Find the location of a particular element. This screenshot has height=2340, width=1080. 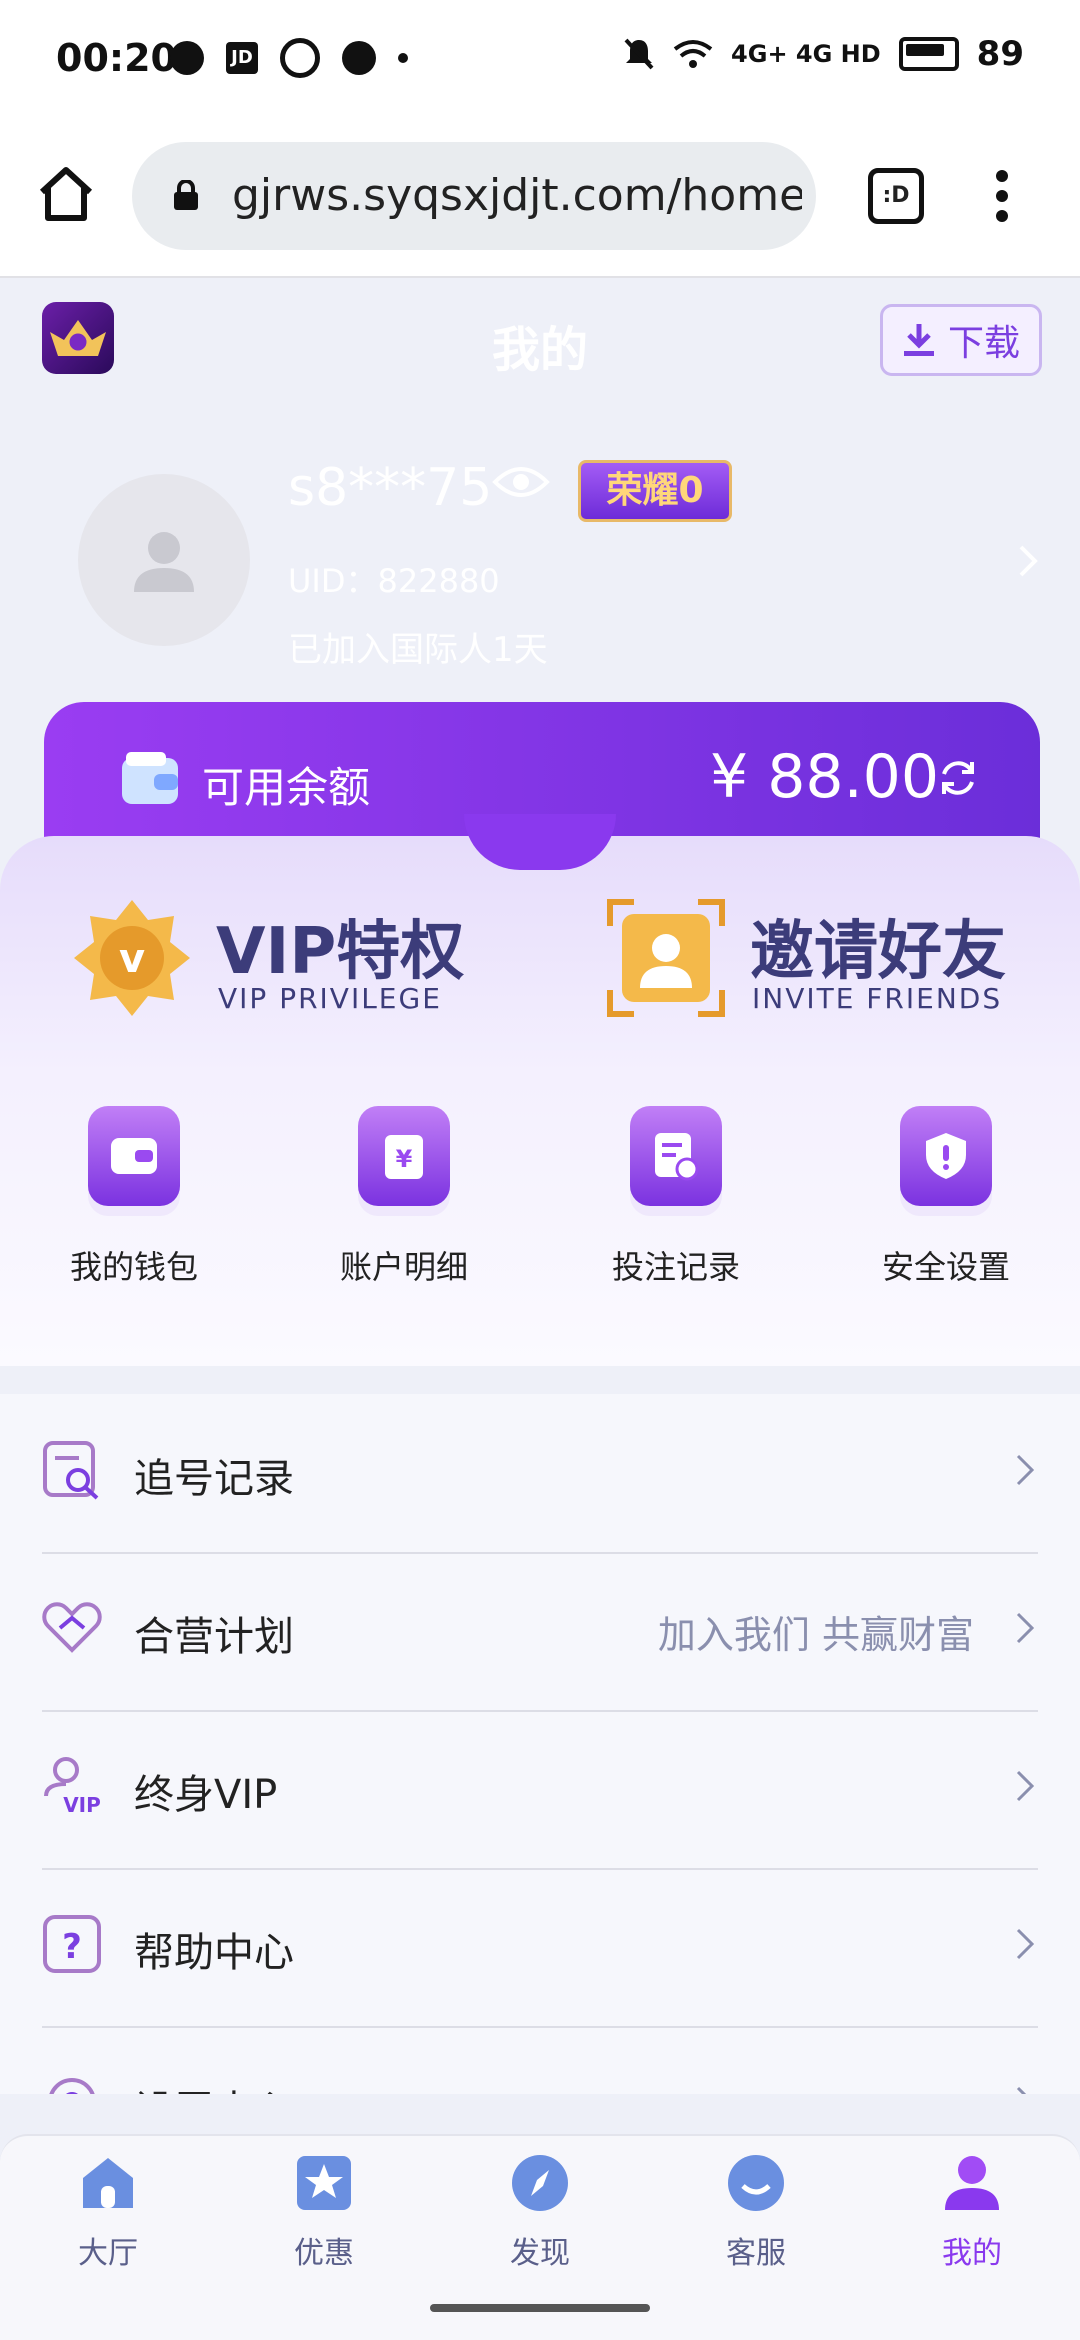

balance-value: ¥ 88.00 is located at coordinates (825, 777).